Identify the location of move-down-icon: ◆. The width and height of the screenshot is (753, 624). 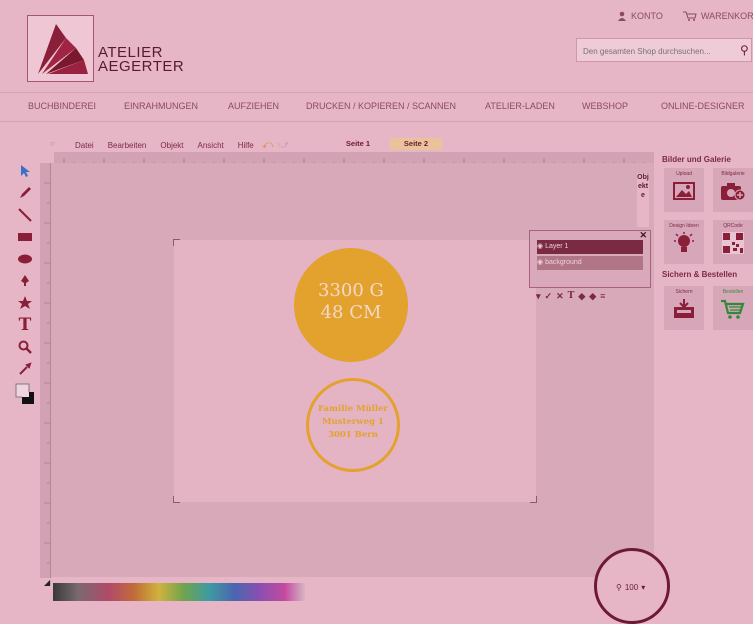
(592, 296).